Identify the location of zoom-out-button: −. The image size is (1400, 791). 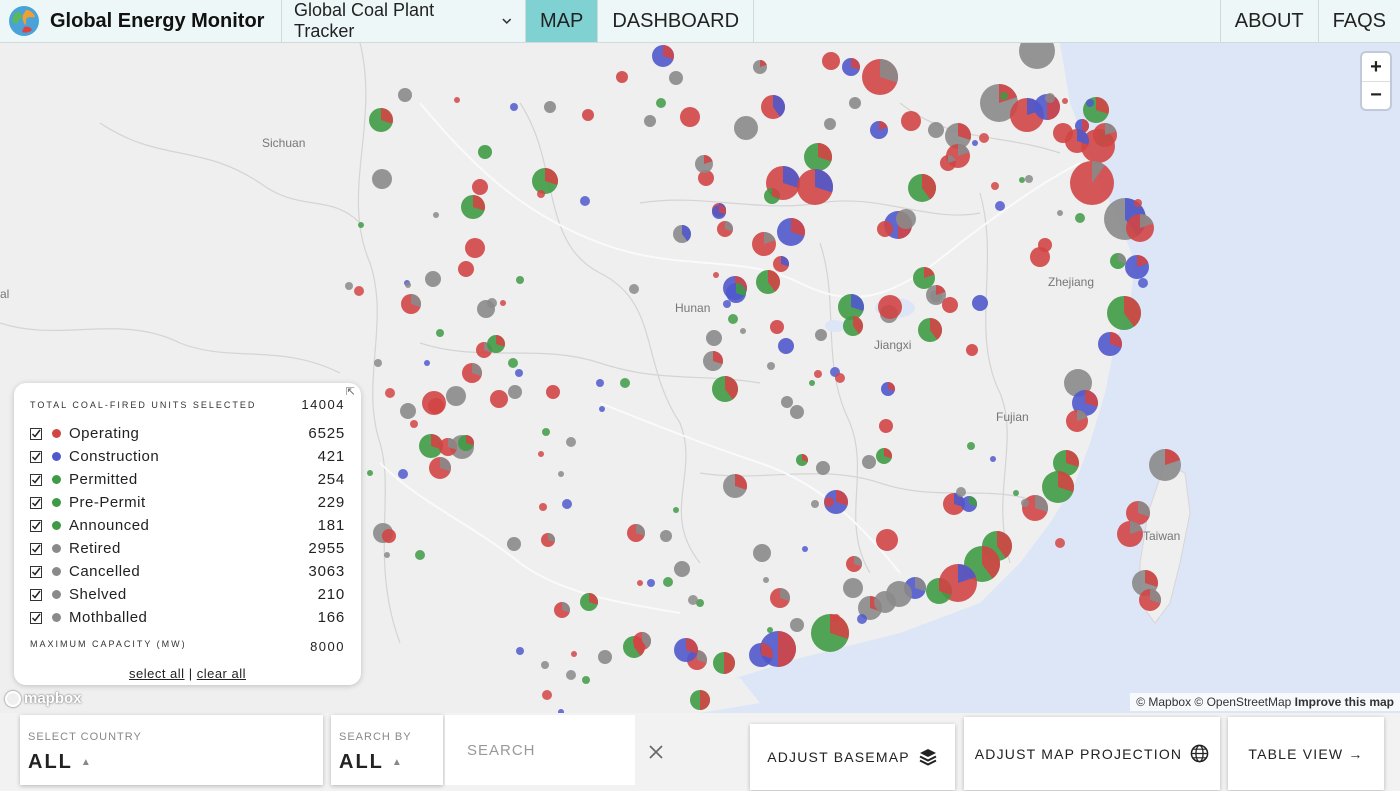
(1376, 95).